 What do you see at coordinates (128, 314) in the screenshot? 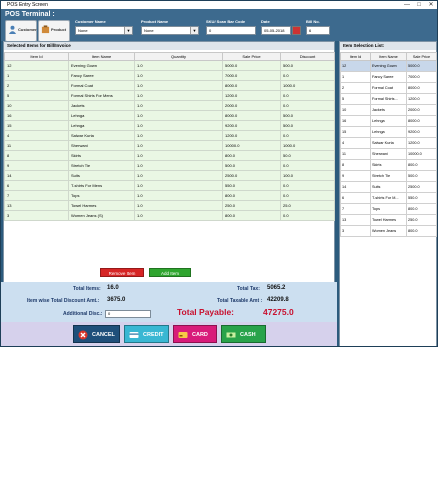
I see `additional-disc-input: 0` at bounding box center [128, 314].